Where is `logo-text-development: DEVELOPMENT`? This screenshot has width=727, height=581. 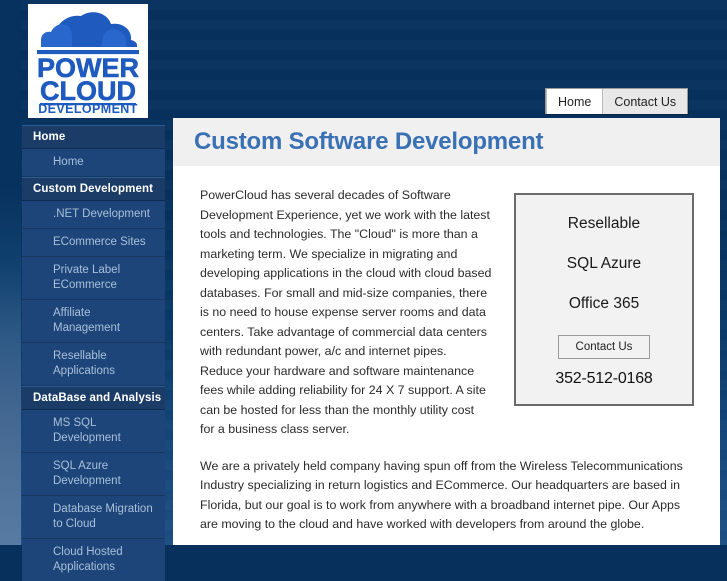
logo-text-development: DEVELOPMENT is located at coordinates (88, 108).